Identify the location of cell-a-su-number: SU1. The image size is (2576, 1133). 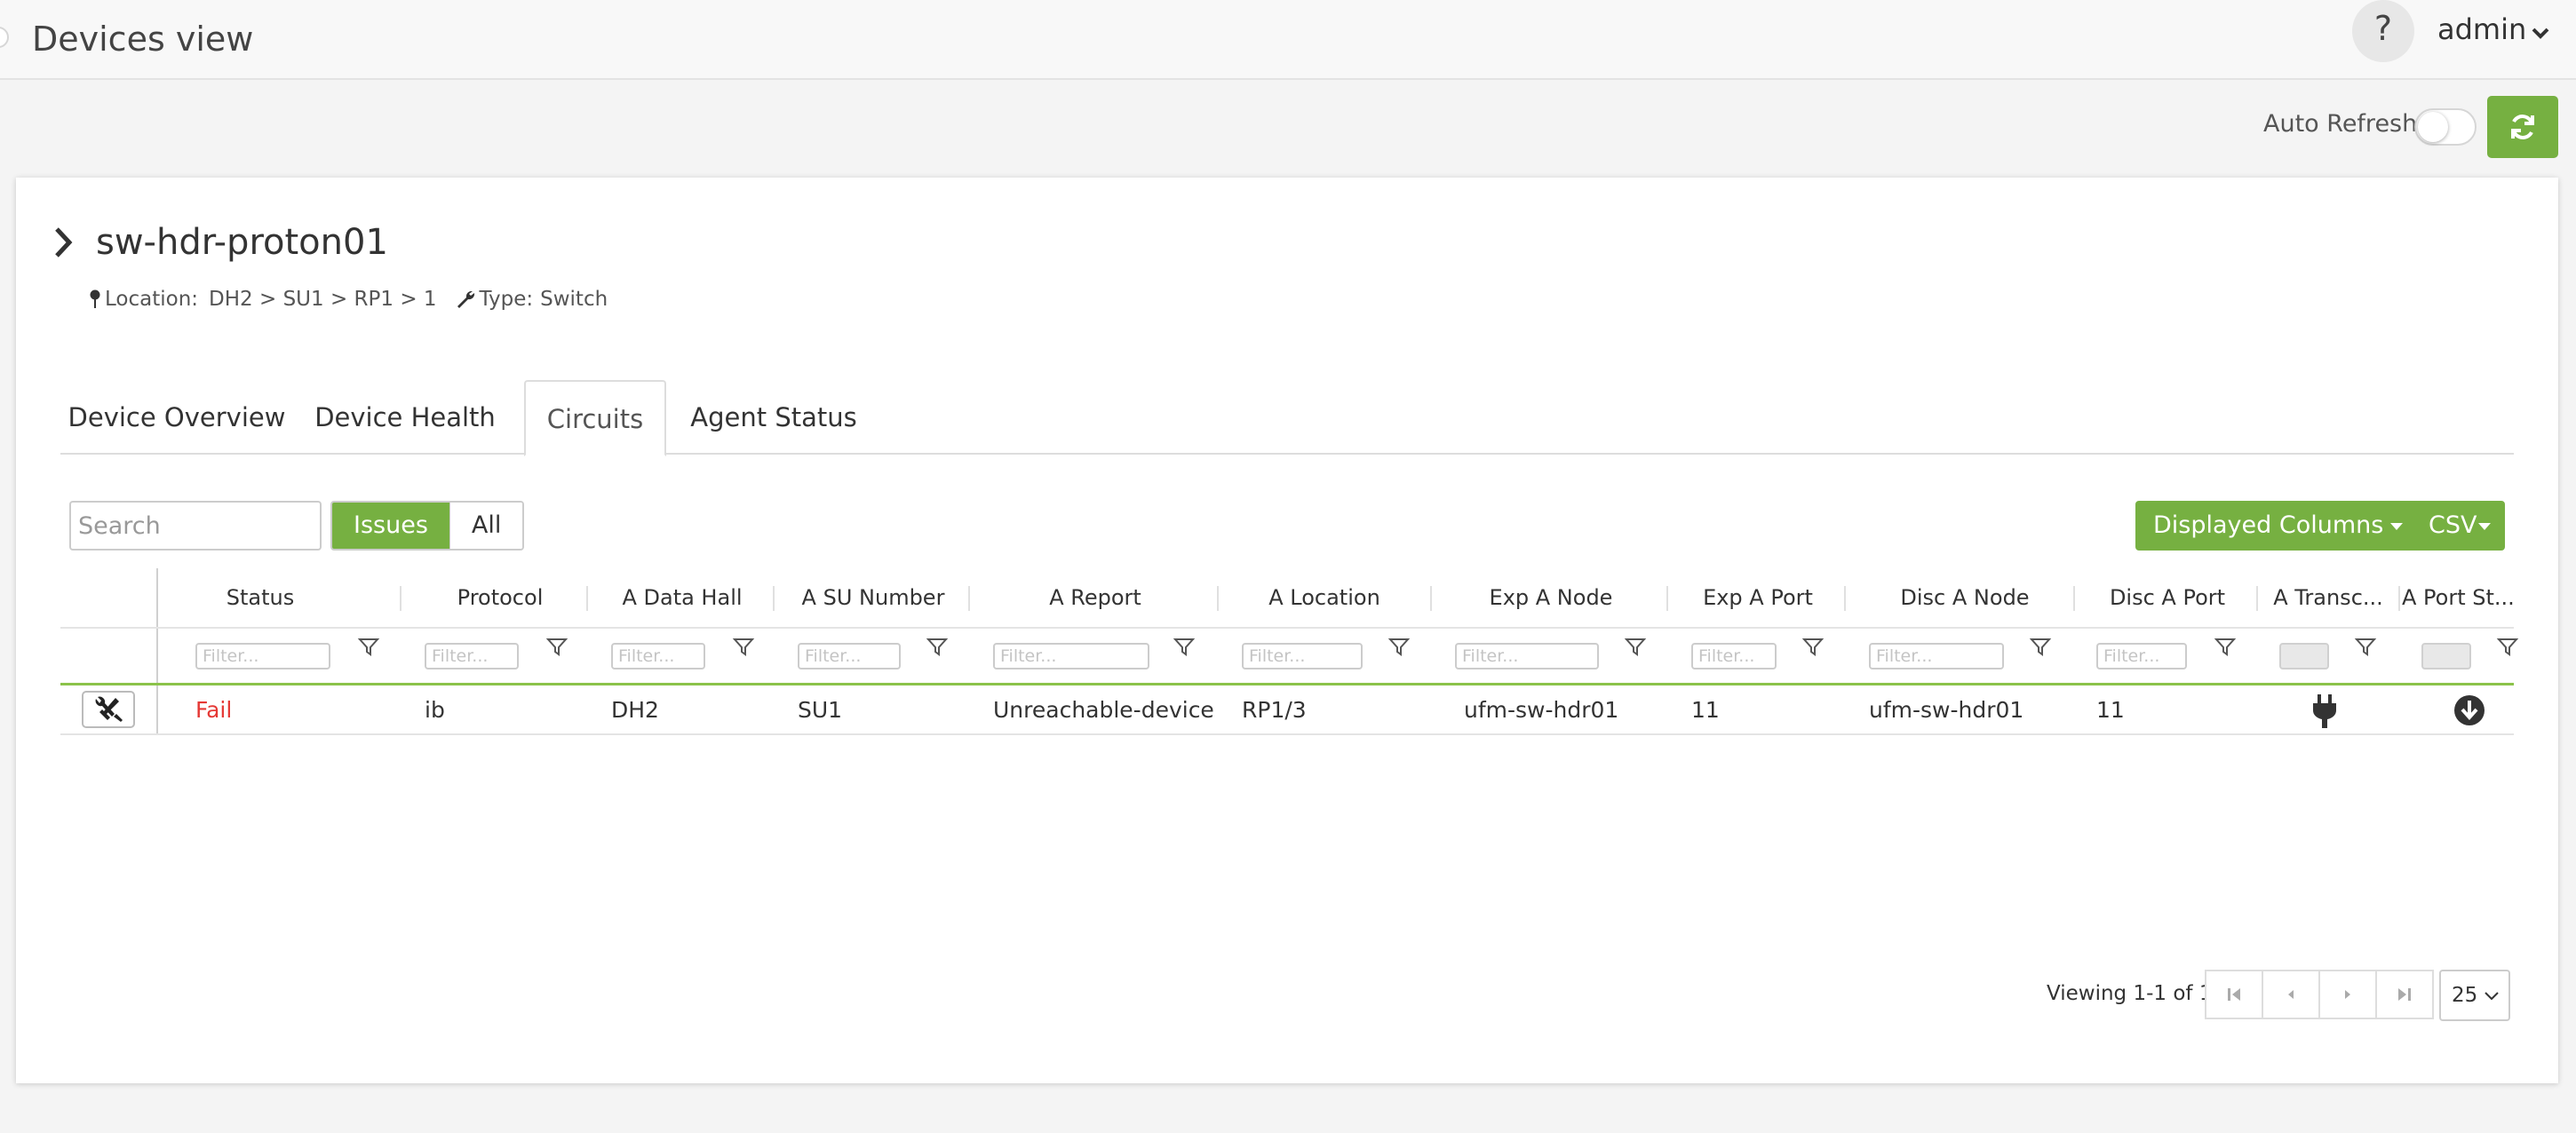
(820, 710).